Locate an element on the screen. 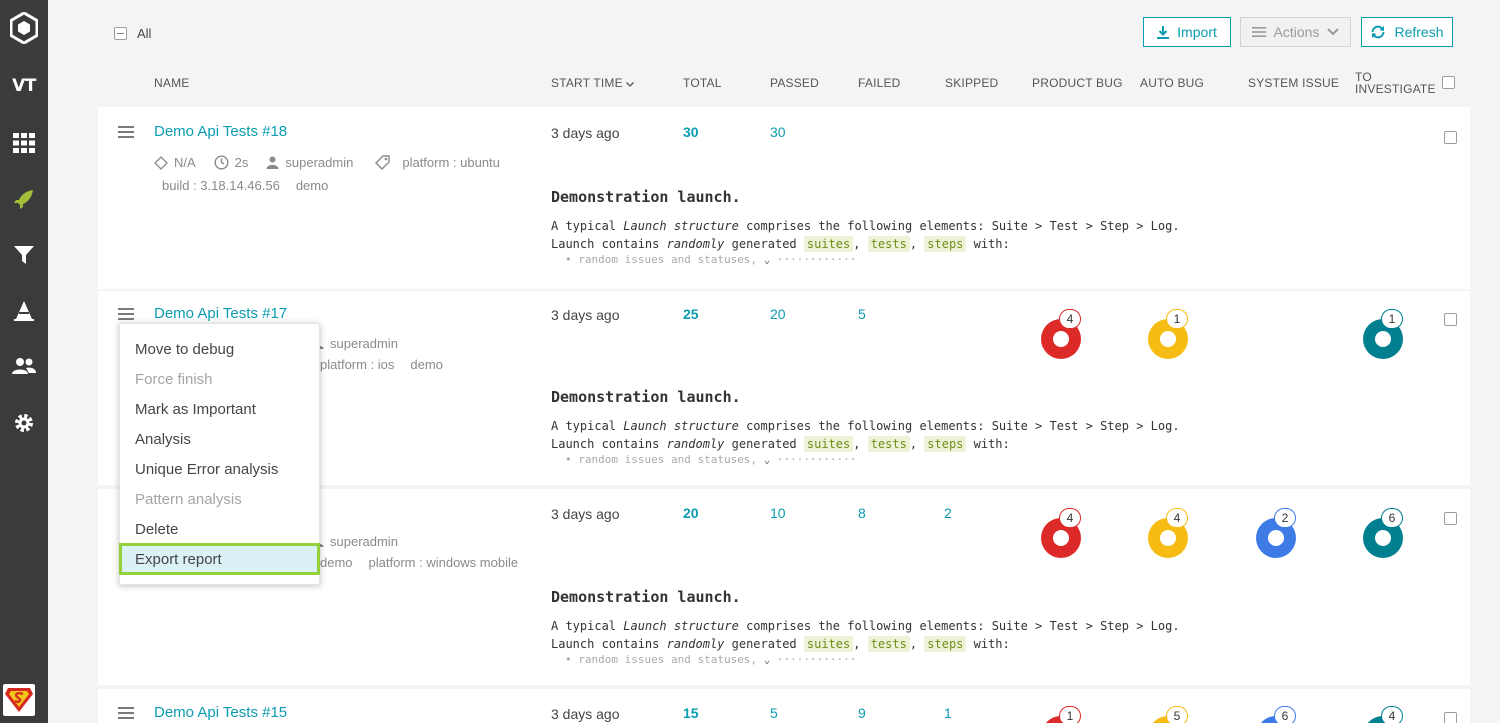 The width and height of the screenshot is (1500, 723). launch-attribute: platform : windows mobile is located at coordinates (444, 562).